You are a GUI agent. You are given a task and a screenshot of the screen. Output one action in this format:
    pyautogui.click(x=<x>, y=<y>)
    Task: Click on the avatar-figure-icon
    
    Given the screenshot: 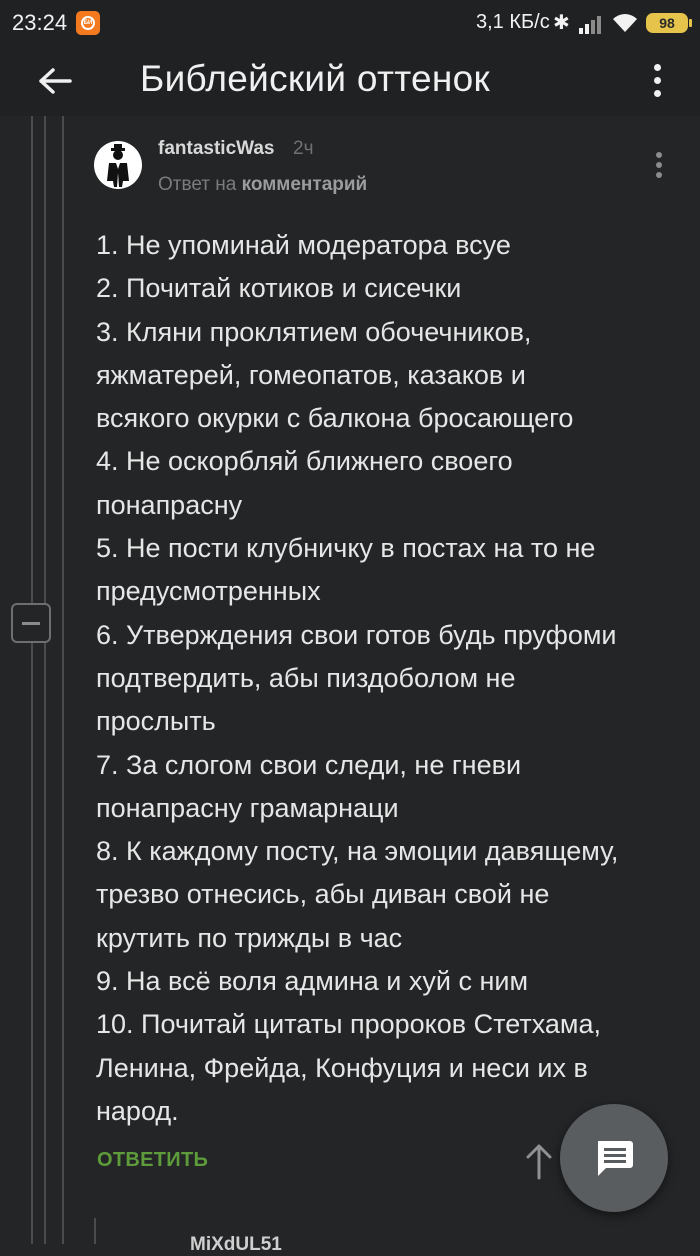 What is the action you would take?
    pyautogui.click(x=118, y=165)
    